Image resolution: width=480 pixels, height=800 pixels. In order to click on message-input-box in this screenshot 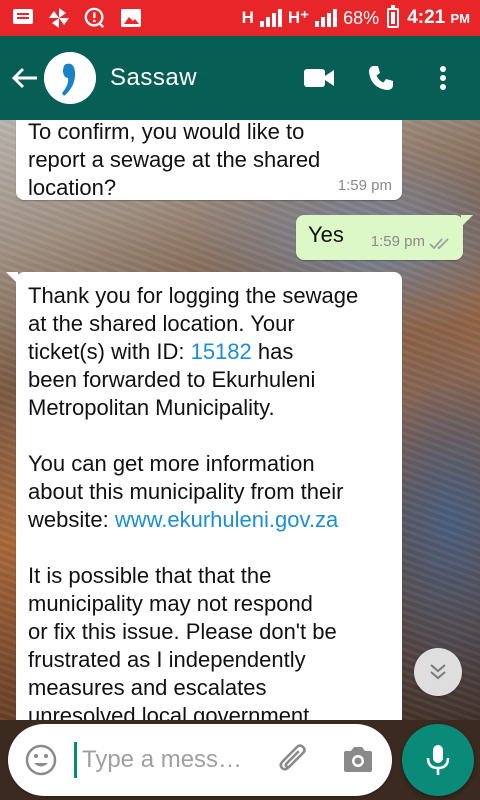, I will do `click(200, 760)`.